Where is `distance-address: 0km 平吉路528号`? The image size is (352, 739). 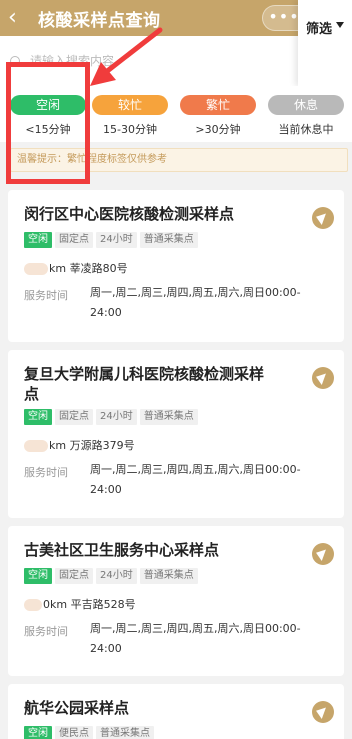 distance-address: 0km 平吉路528号 is located at coordinates (80, 604).